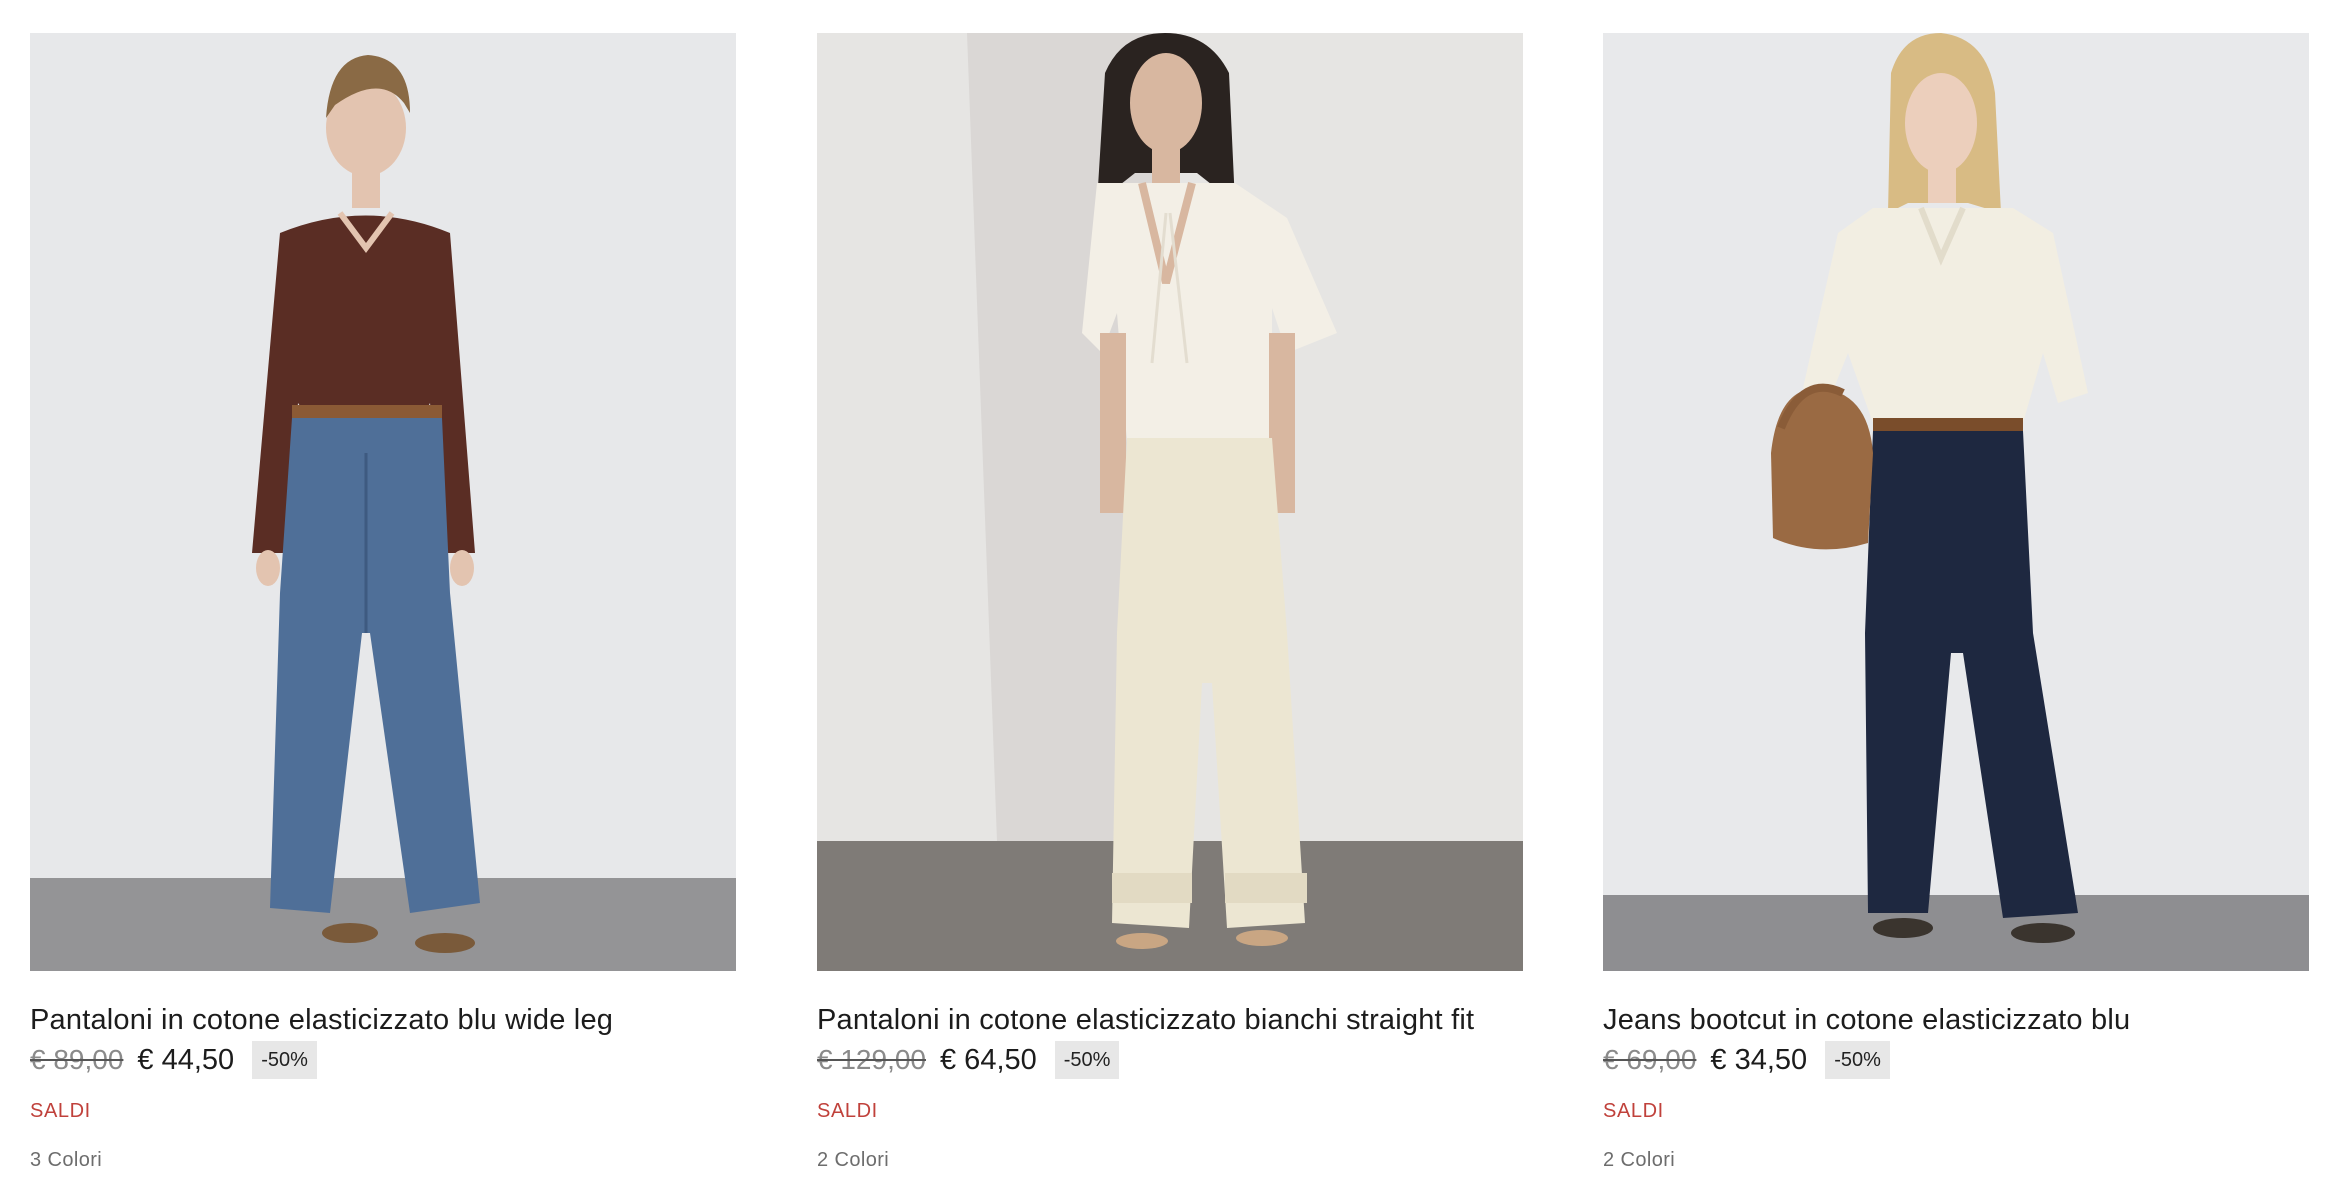  What do you see at coordinates (186, 1059) in the screenshot?
I see `sale-price: € 44,50` at bounding box center [186, 1059].